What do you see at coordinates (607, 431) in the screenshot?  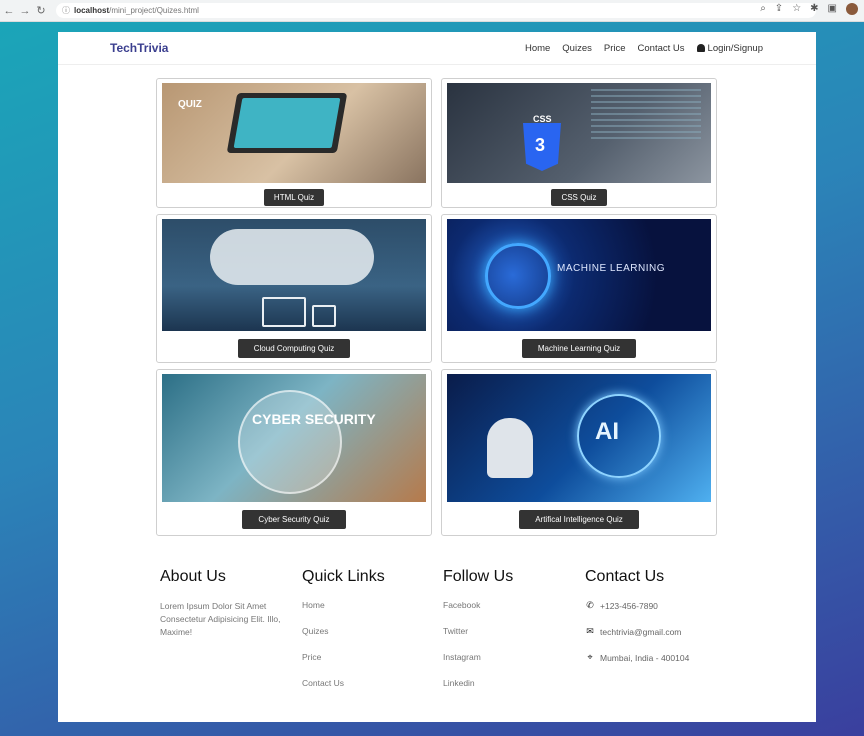 I see `ai-image-text: AI` at bounding box center [607, 431].